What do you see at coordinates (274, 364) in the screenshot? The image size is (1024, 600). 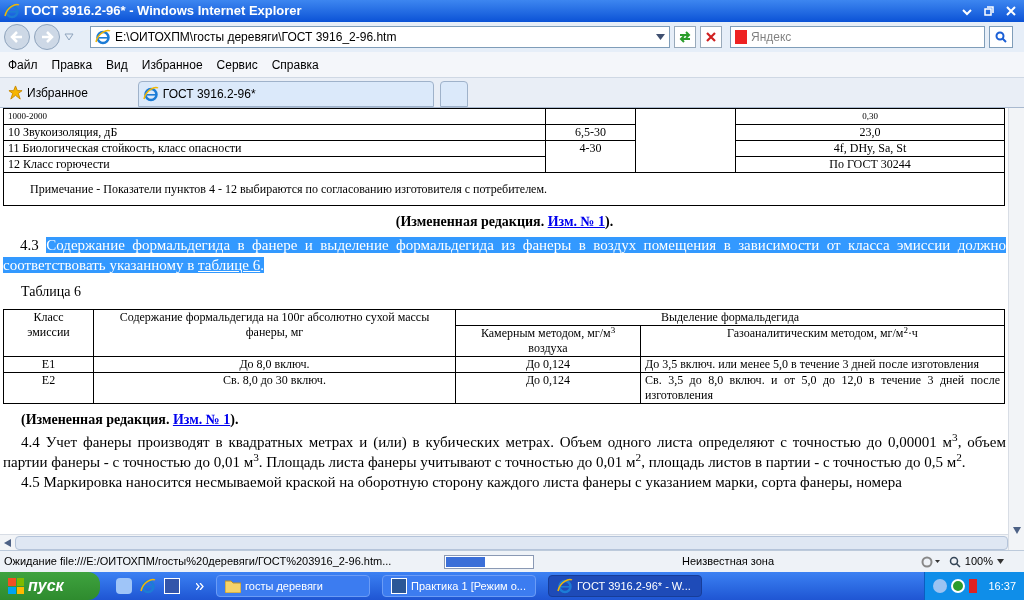 I see `table-cell: До 8,0 включ.` at bounding box center [274, 364].